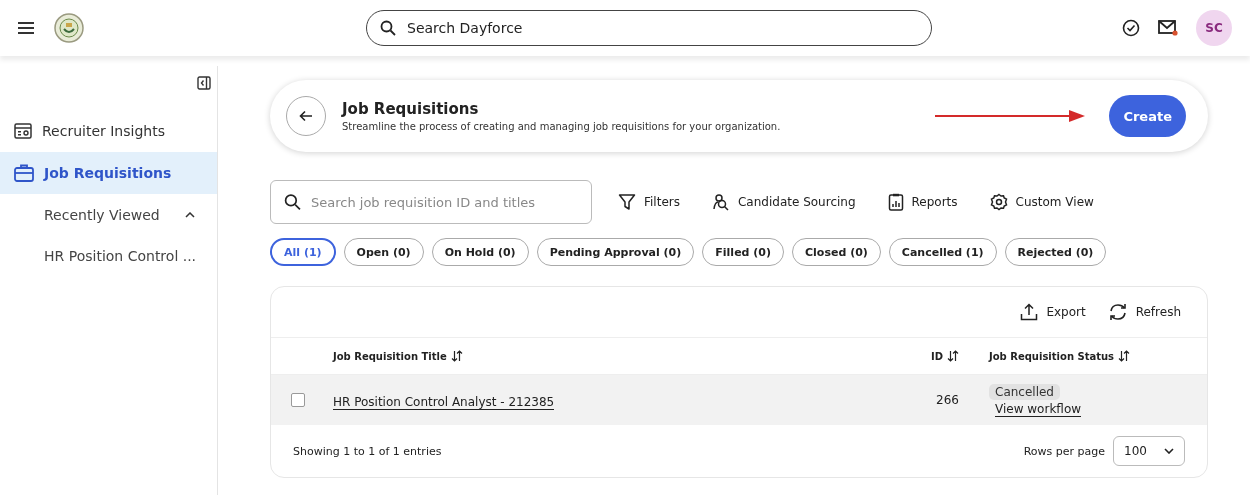  What do you see at coordinates (24, 173) in the screenshot?
I see `briefcase-icon` at bounding box center [24, 173].